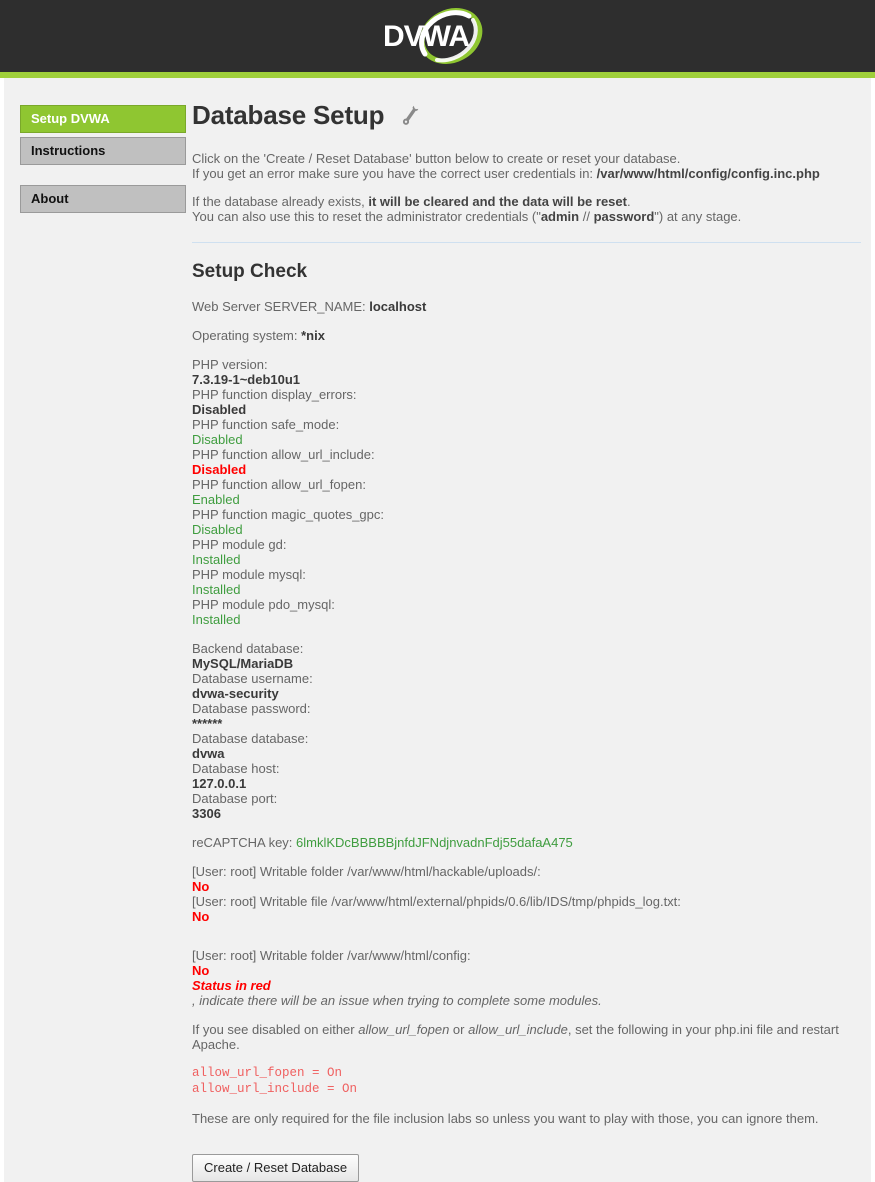  Describe the element at coordinates (208, 754) in the screenshot. I see `database-check-value: dvwa` at that location.